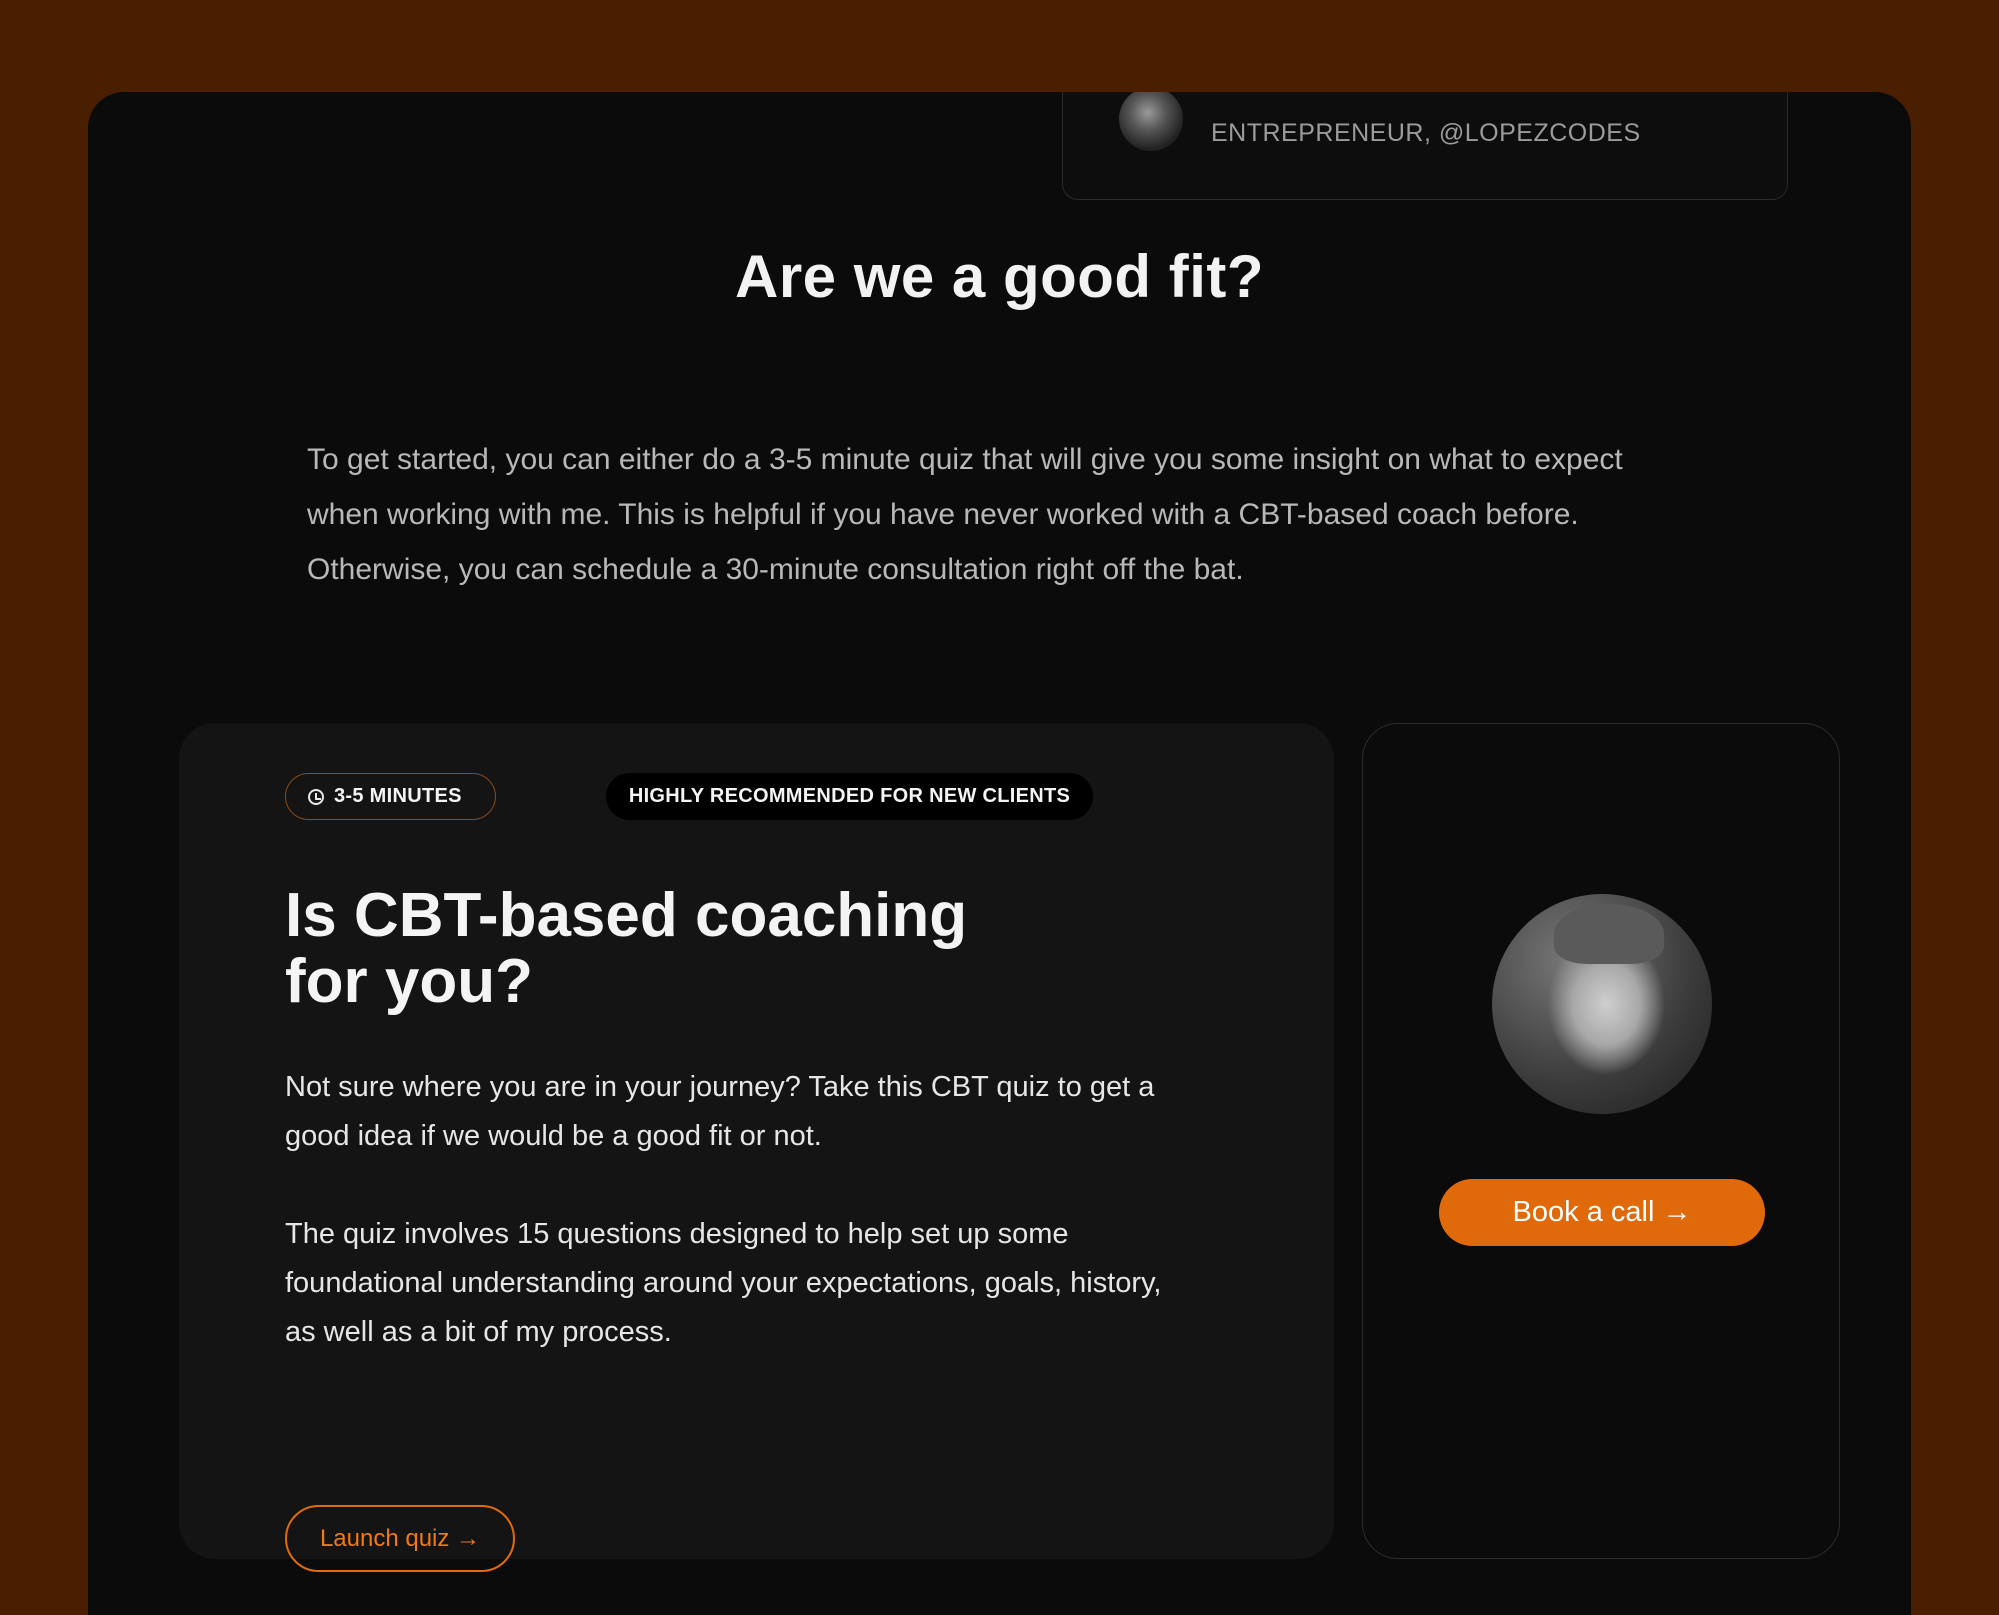 Image resolution: width=1999 pixels, height=1615 pixels. Describe the element at coordinates (999, 276) in the screenshot. I see `section-title: Are we a good fit?` at that location.